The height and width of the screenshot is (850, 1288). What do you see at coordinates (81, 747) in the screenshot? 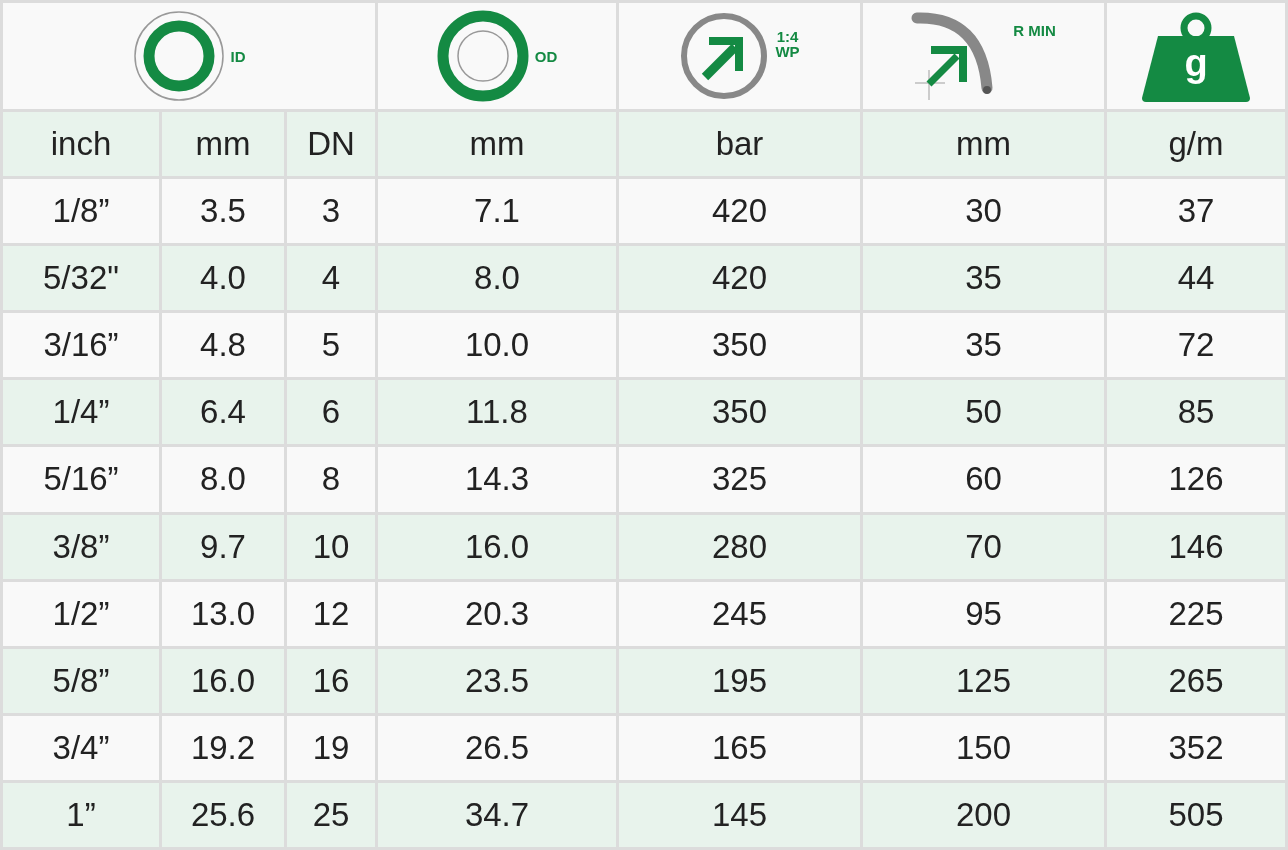
I see `table-cell: 3/4”` at bounding box center [81, 747].